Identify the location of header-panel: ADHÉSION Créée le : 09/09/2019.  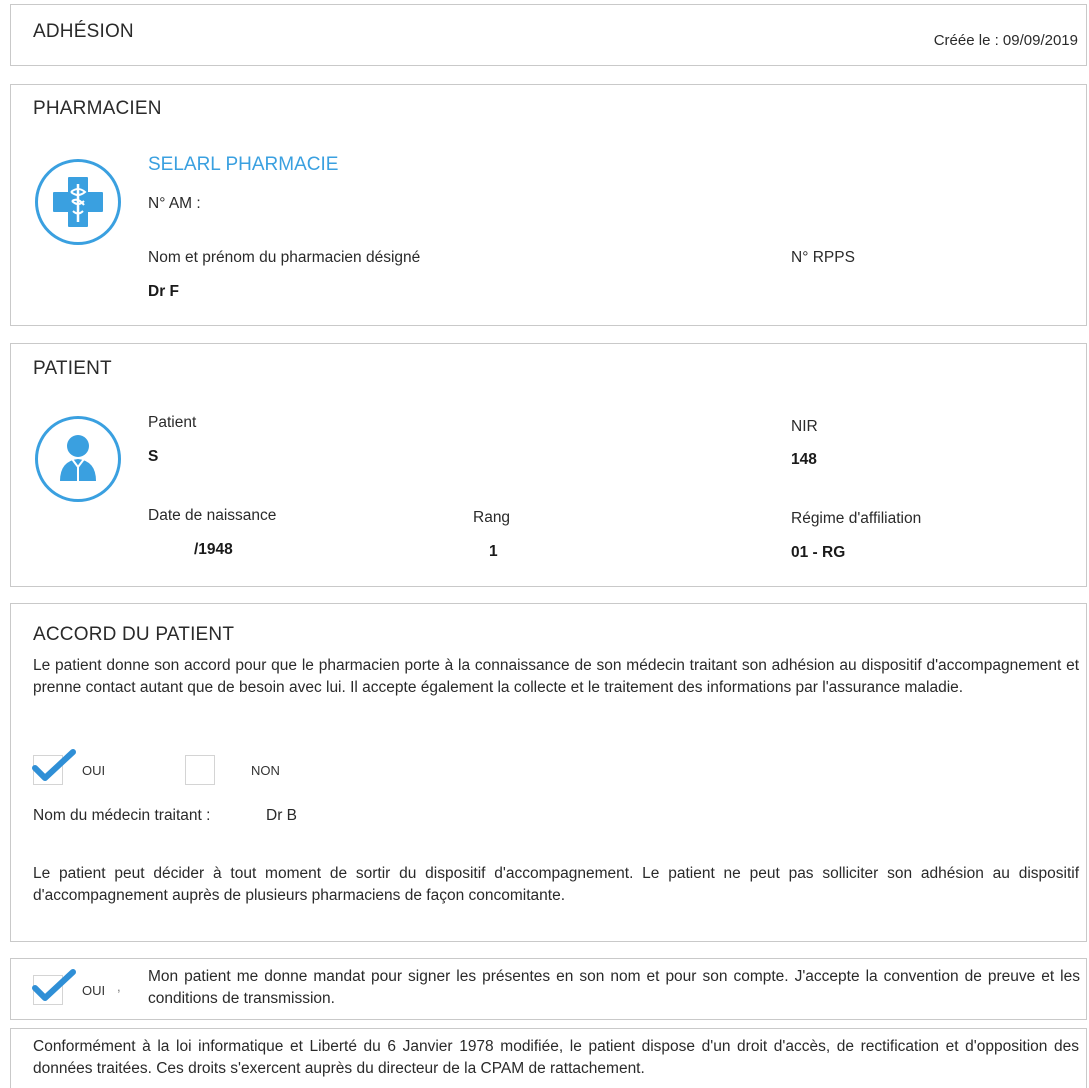
(548, 35).